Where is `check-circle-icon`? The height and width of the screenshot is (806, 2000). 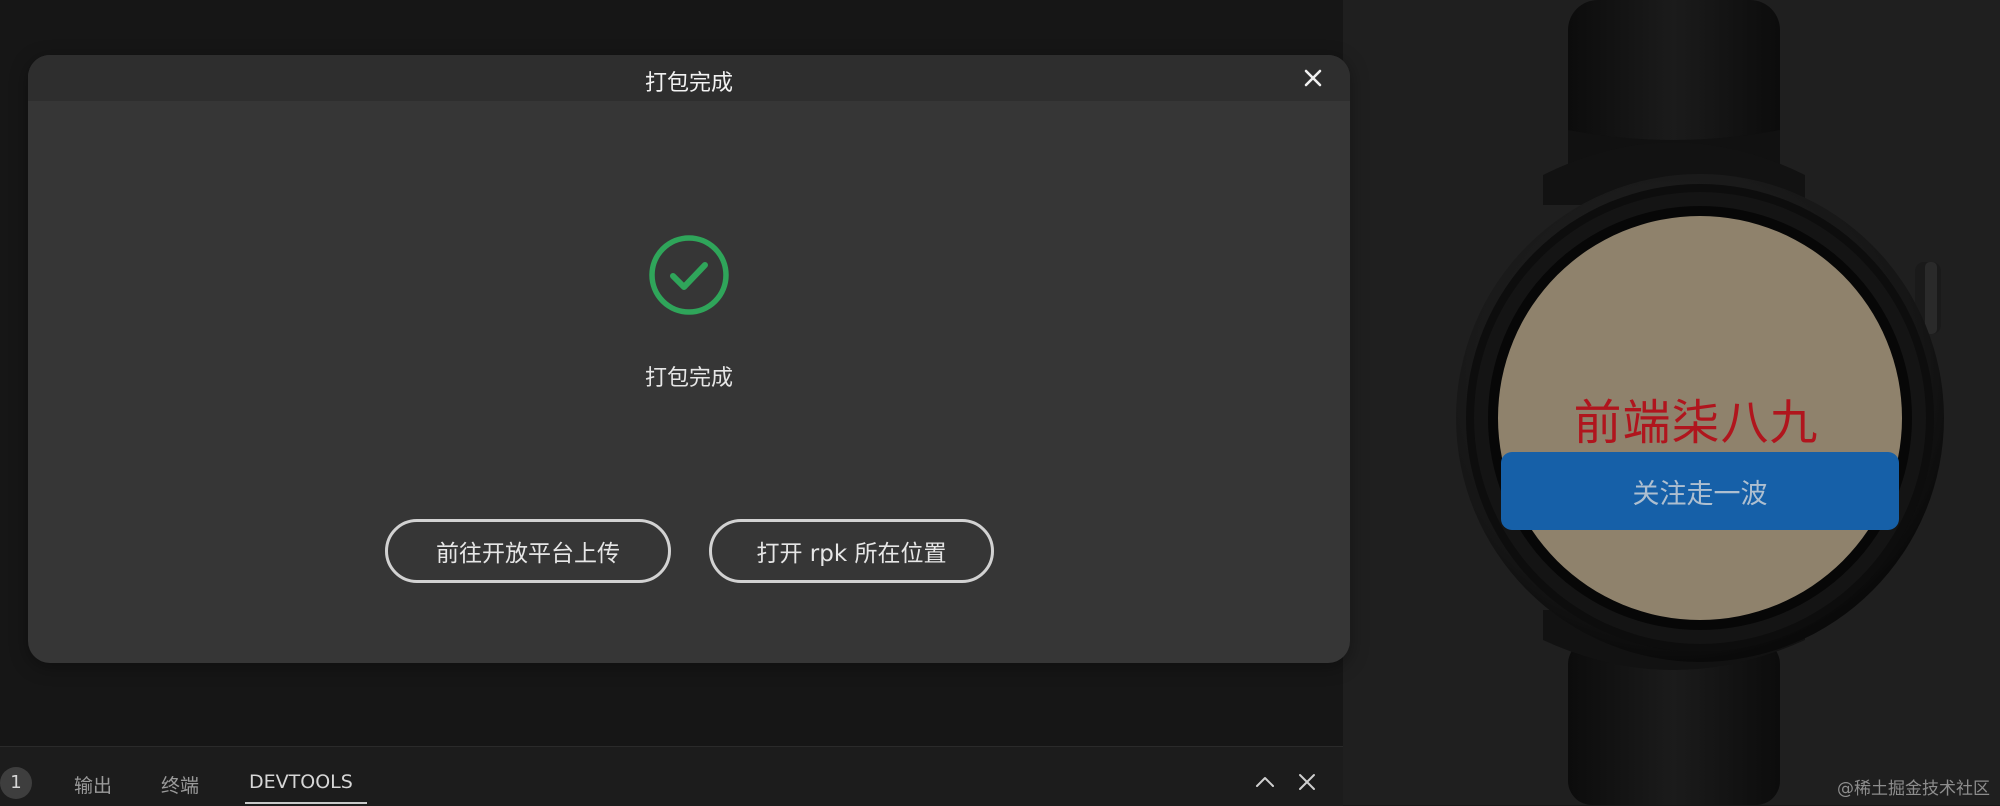 check-circle-icon is located at coordinates (689, 275).